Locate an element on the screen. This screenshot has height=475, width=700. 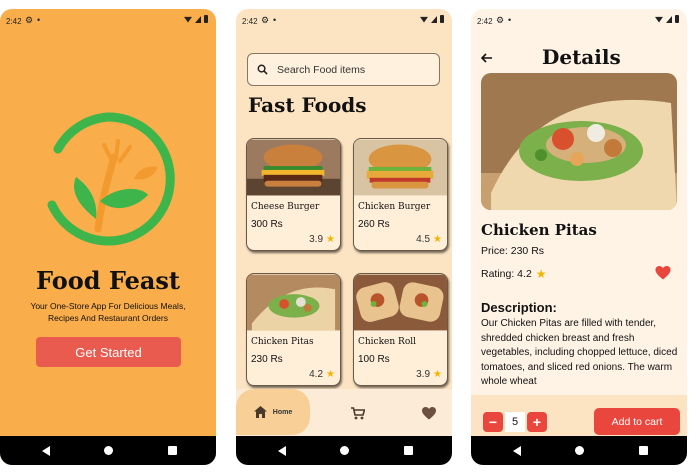
food-price: 300 Rs is located at coordinates (267, 224).